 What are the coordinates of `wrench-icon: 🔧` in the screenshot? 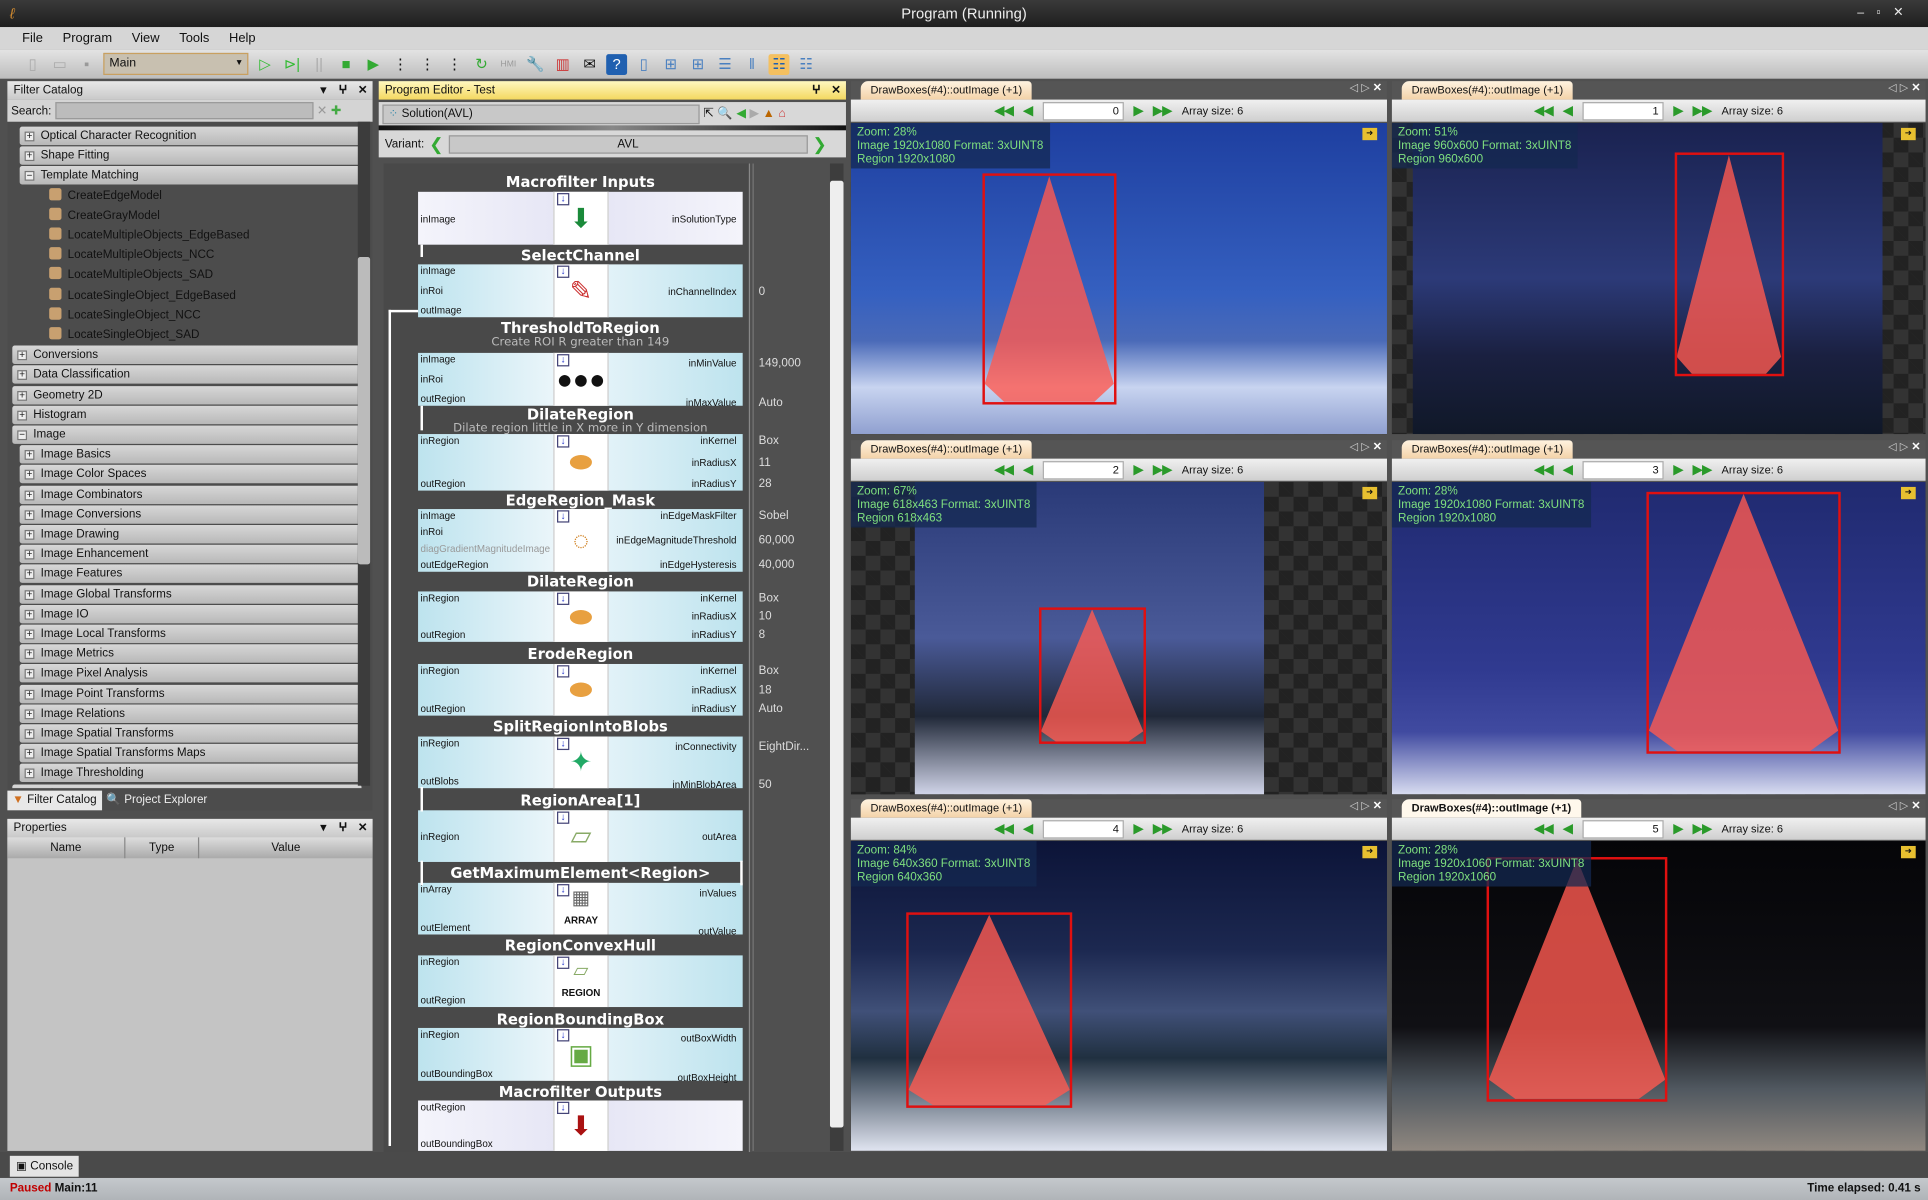 It's located at (535, 63).